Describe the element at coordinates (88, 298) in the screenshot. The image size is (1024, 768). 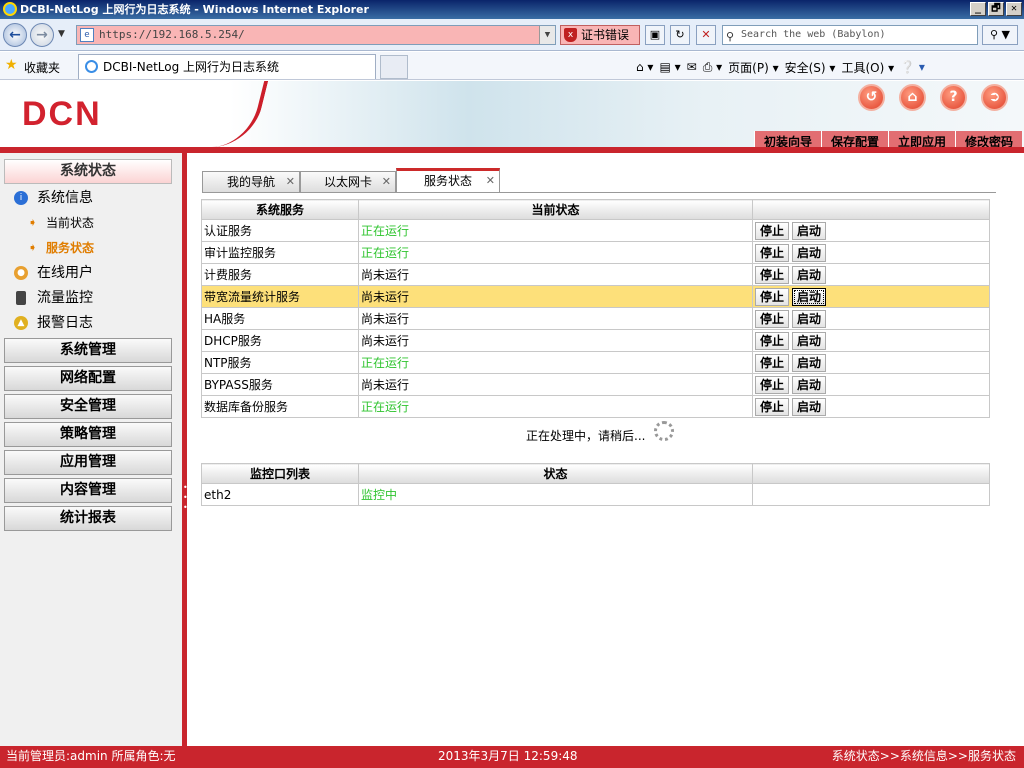
I see `sidebar-item-traffic-monitor: 流量监控` at that location.